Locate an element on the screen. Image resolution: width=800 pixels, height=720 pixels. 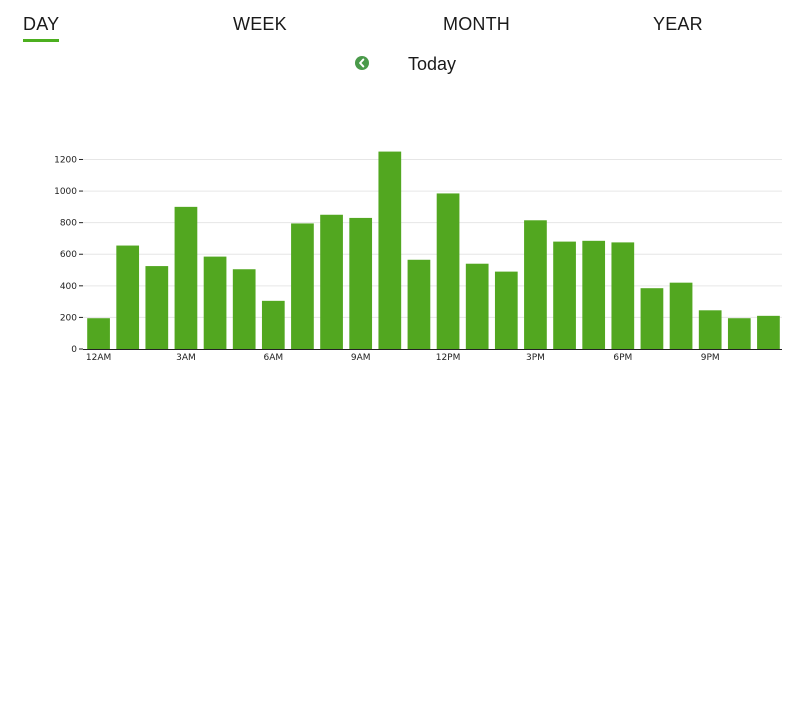
bar-1AM is located at coordinates (128, 297).